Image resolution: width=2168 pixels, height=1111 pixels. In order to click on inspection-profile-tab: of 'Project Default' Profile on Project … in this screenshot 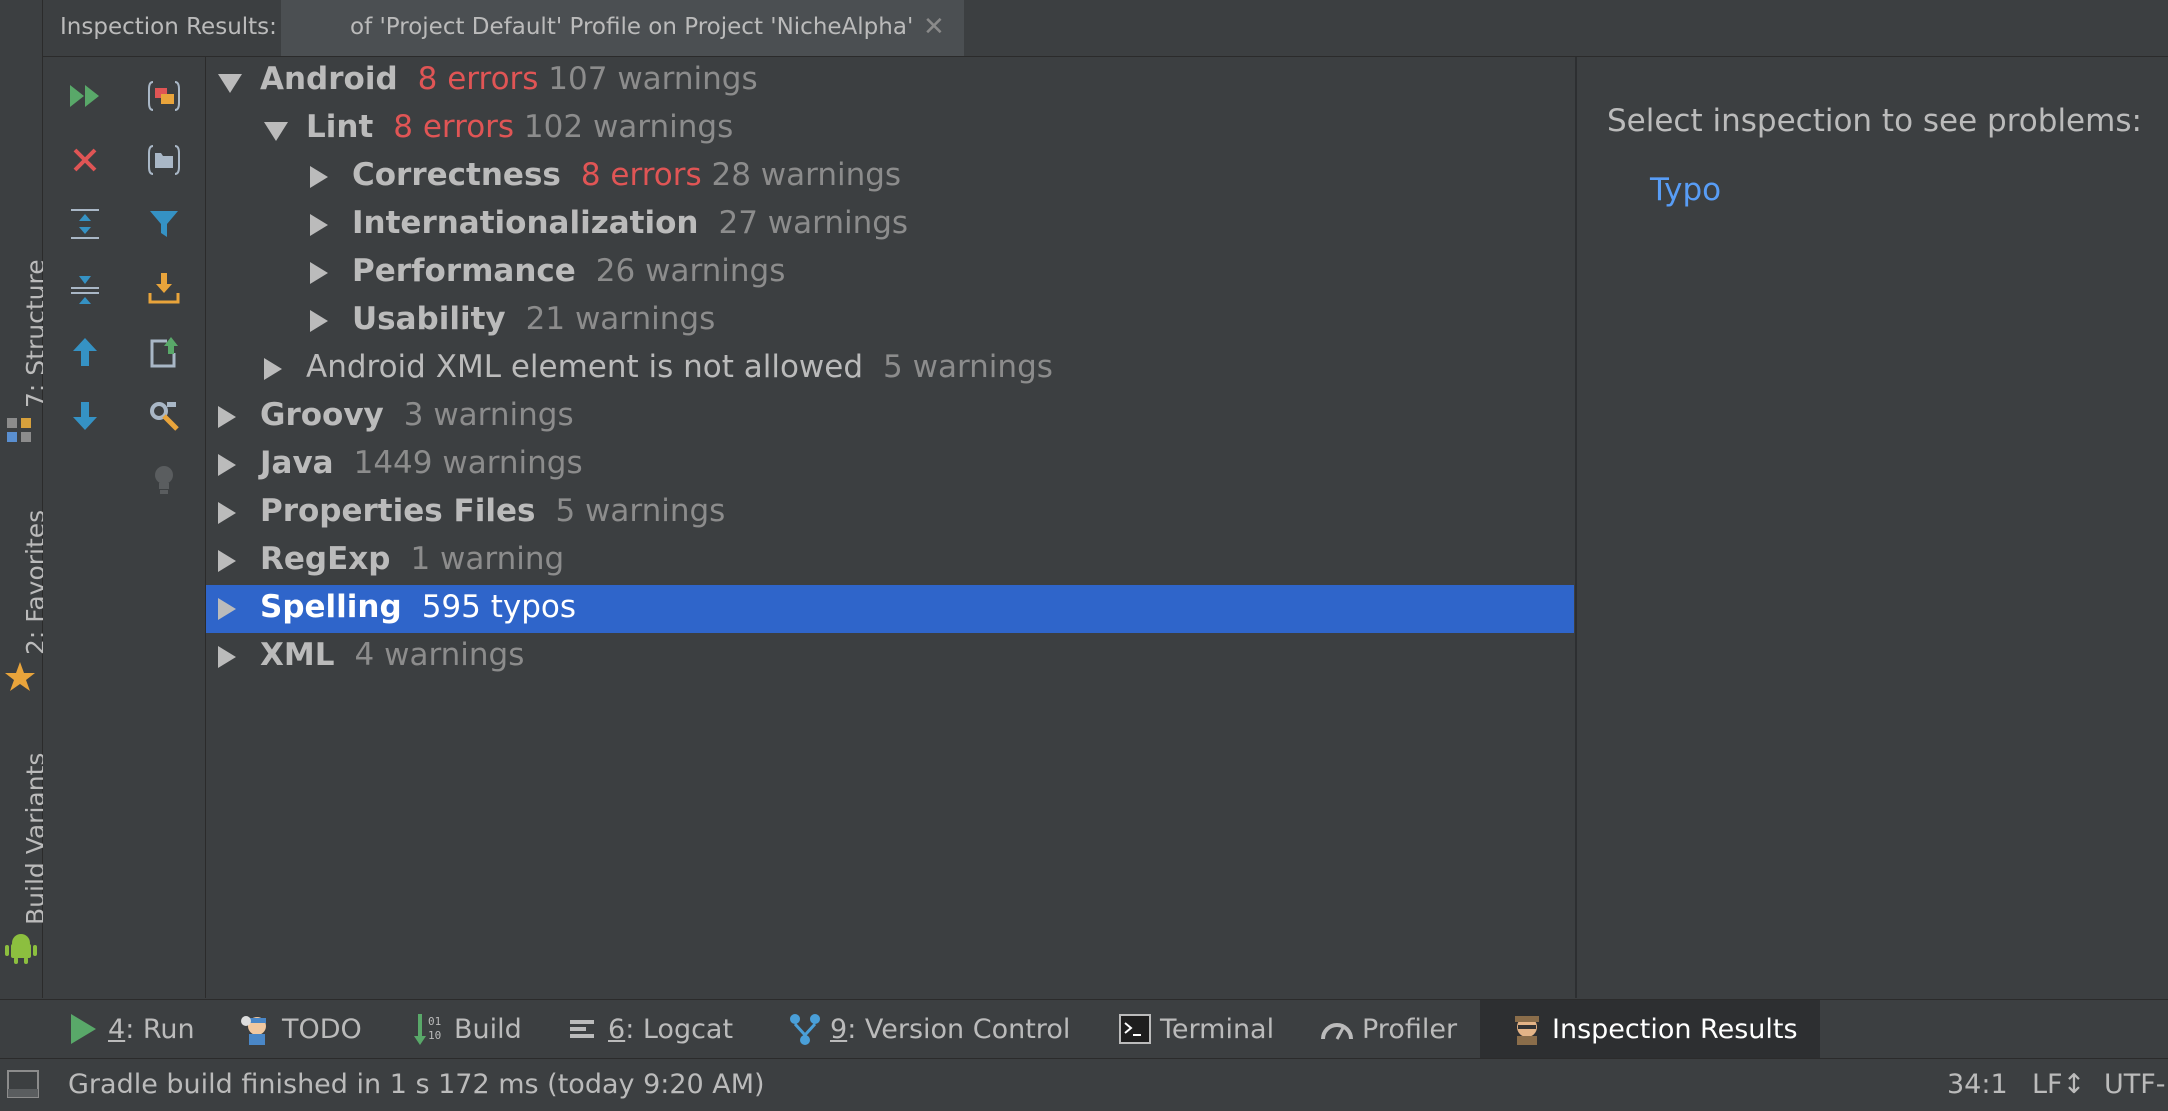, I will do `click(622, 28)`.